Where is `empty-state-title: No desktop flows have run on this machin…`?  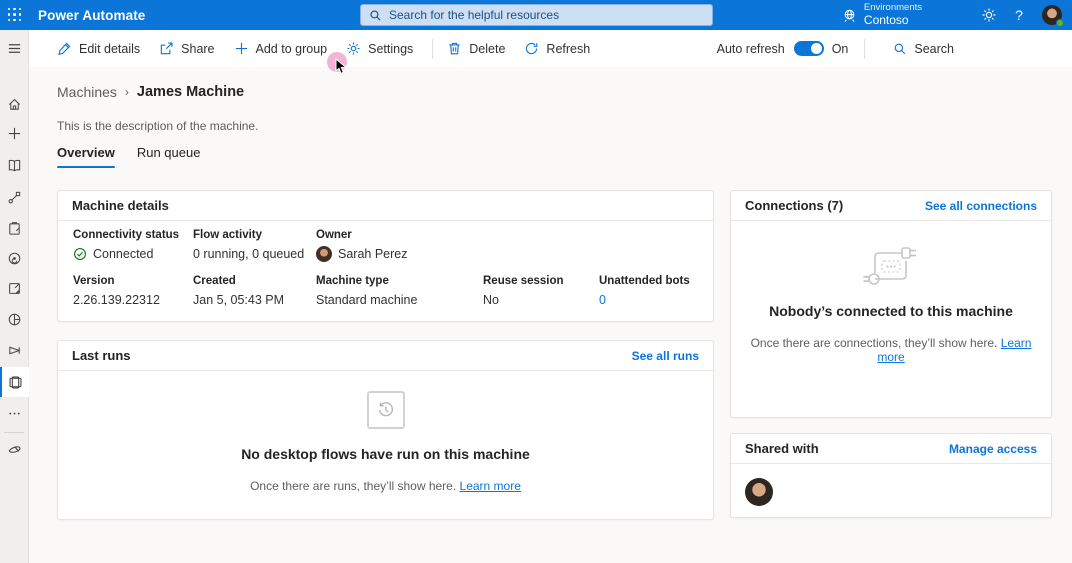
empty-state-title: No desktop flows have run on this machin… is located at coordinates (385, 454).